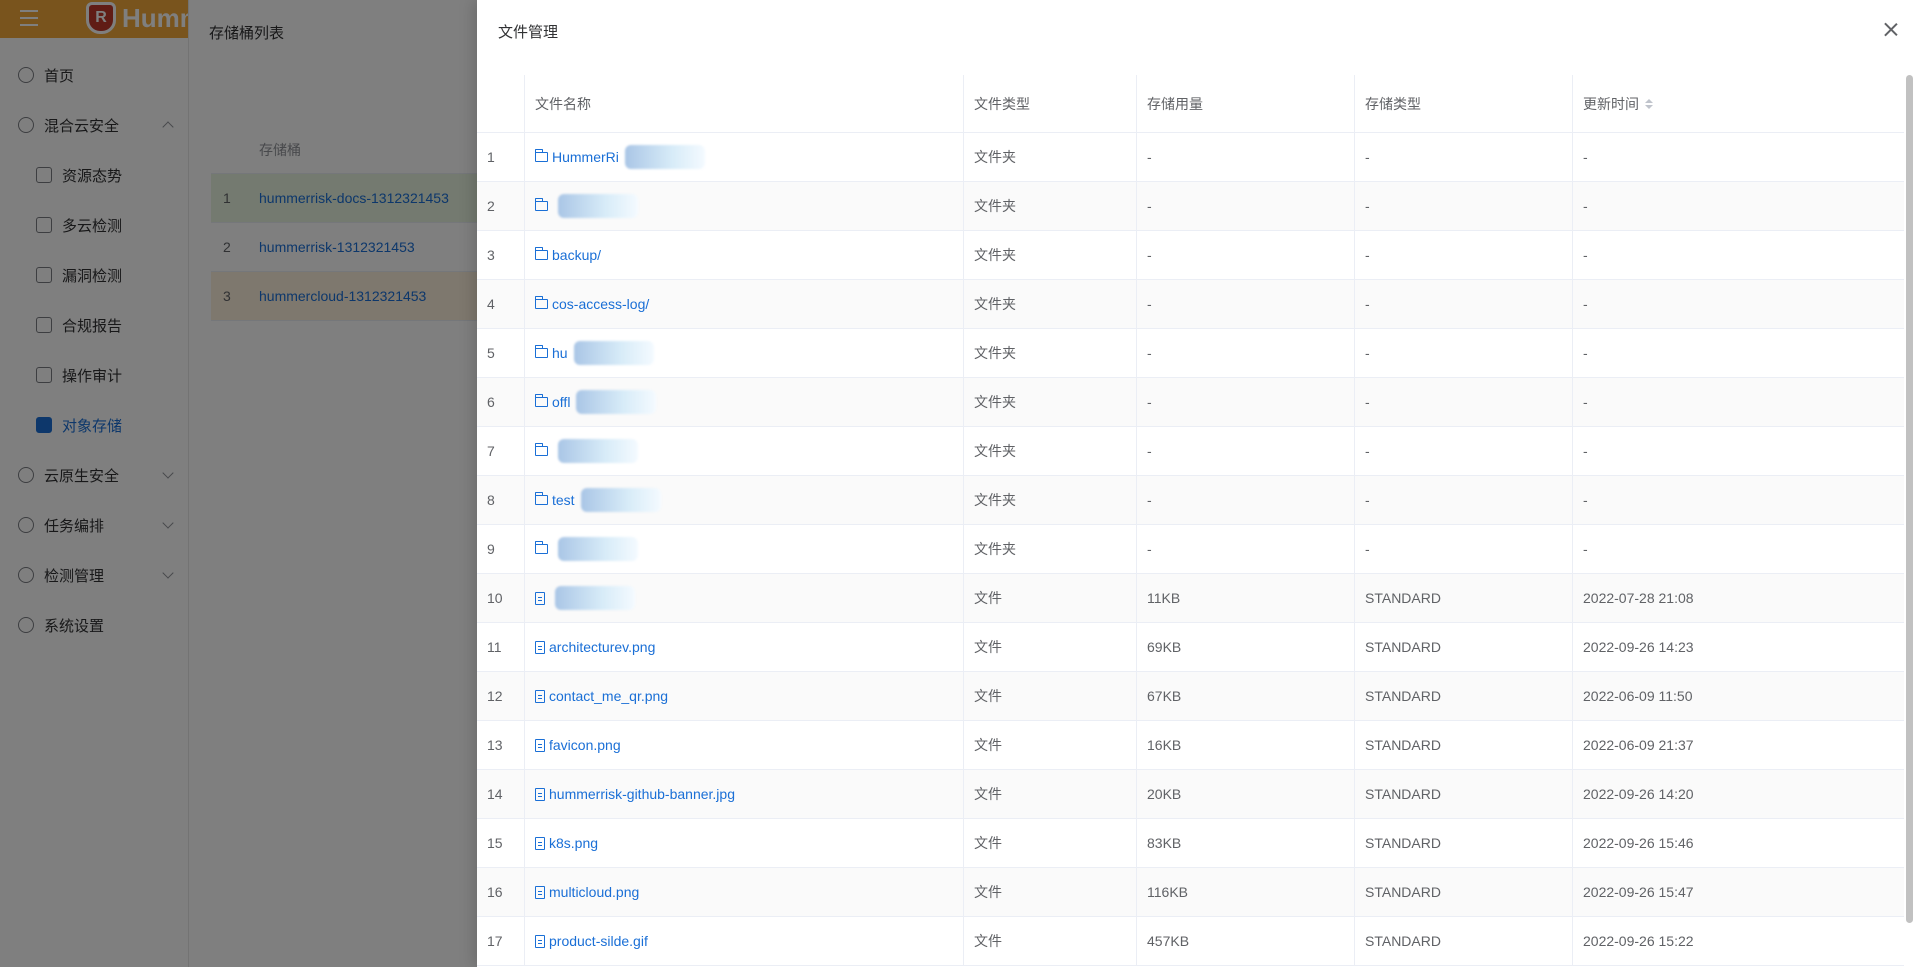 The height and width of the screenshot is (967, 1916). I want to click on file-name-cell: backup/, so click(744, 255).